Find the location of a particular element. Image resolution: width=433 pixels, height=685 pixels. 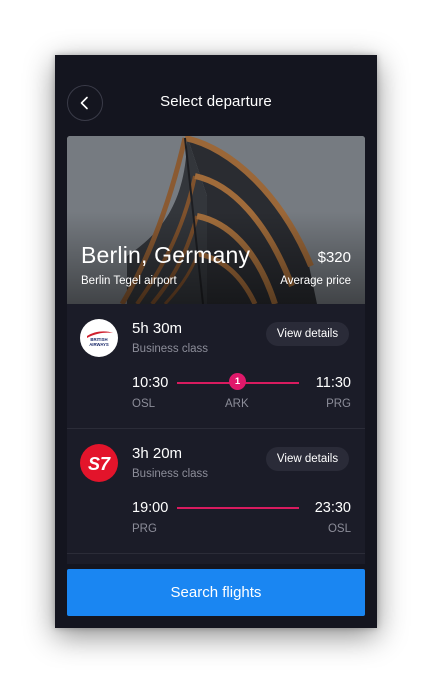

s7-airlines-logo: S7 is located at coordinates (99, 463).